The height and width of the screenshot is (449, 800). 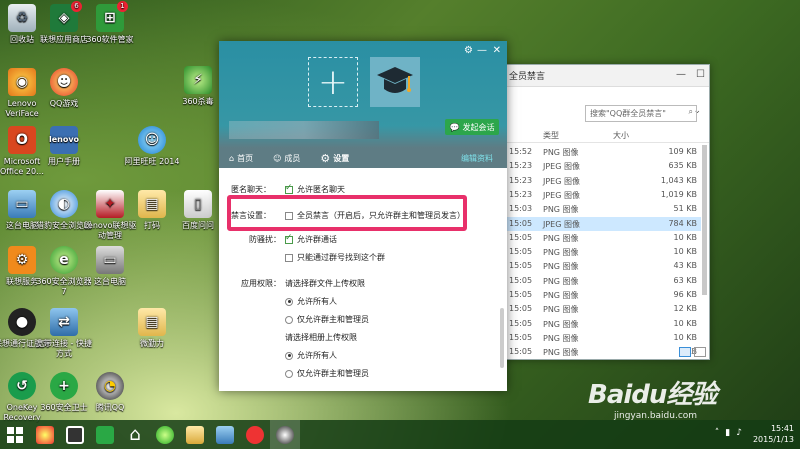 What do you see at coordinates (64, 204) in the screenshot?
I see `liebao-browser-icon: ◐` at bounding box center [64, 204].